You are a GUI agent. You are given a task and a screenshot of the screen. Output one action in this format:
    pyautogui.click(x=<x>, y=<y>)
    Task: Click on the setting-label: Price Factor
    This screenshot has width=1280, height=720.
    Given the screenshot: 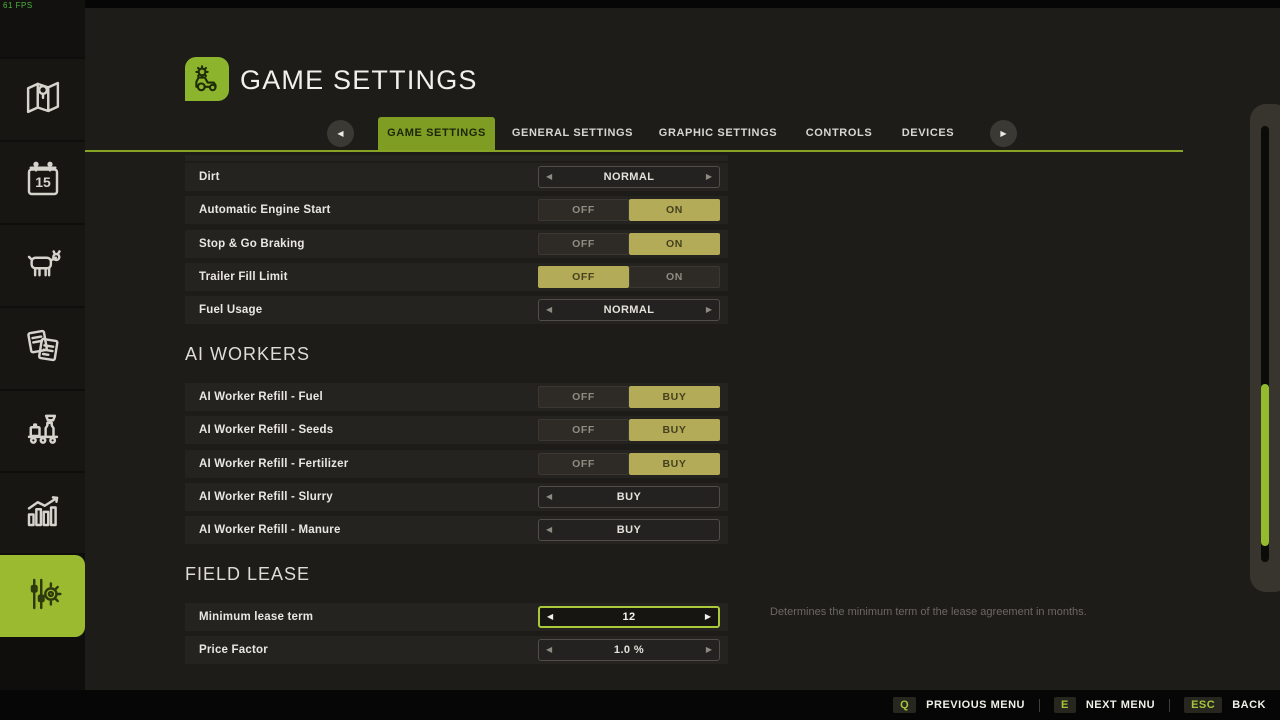 What is the action you would take?
    pyautogui.click(x=233, y=650)
    